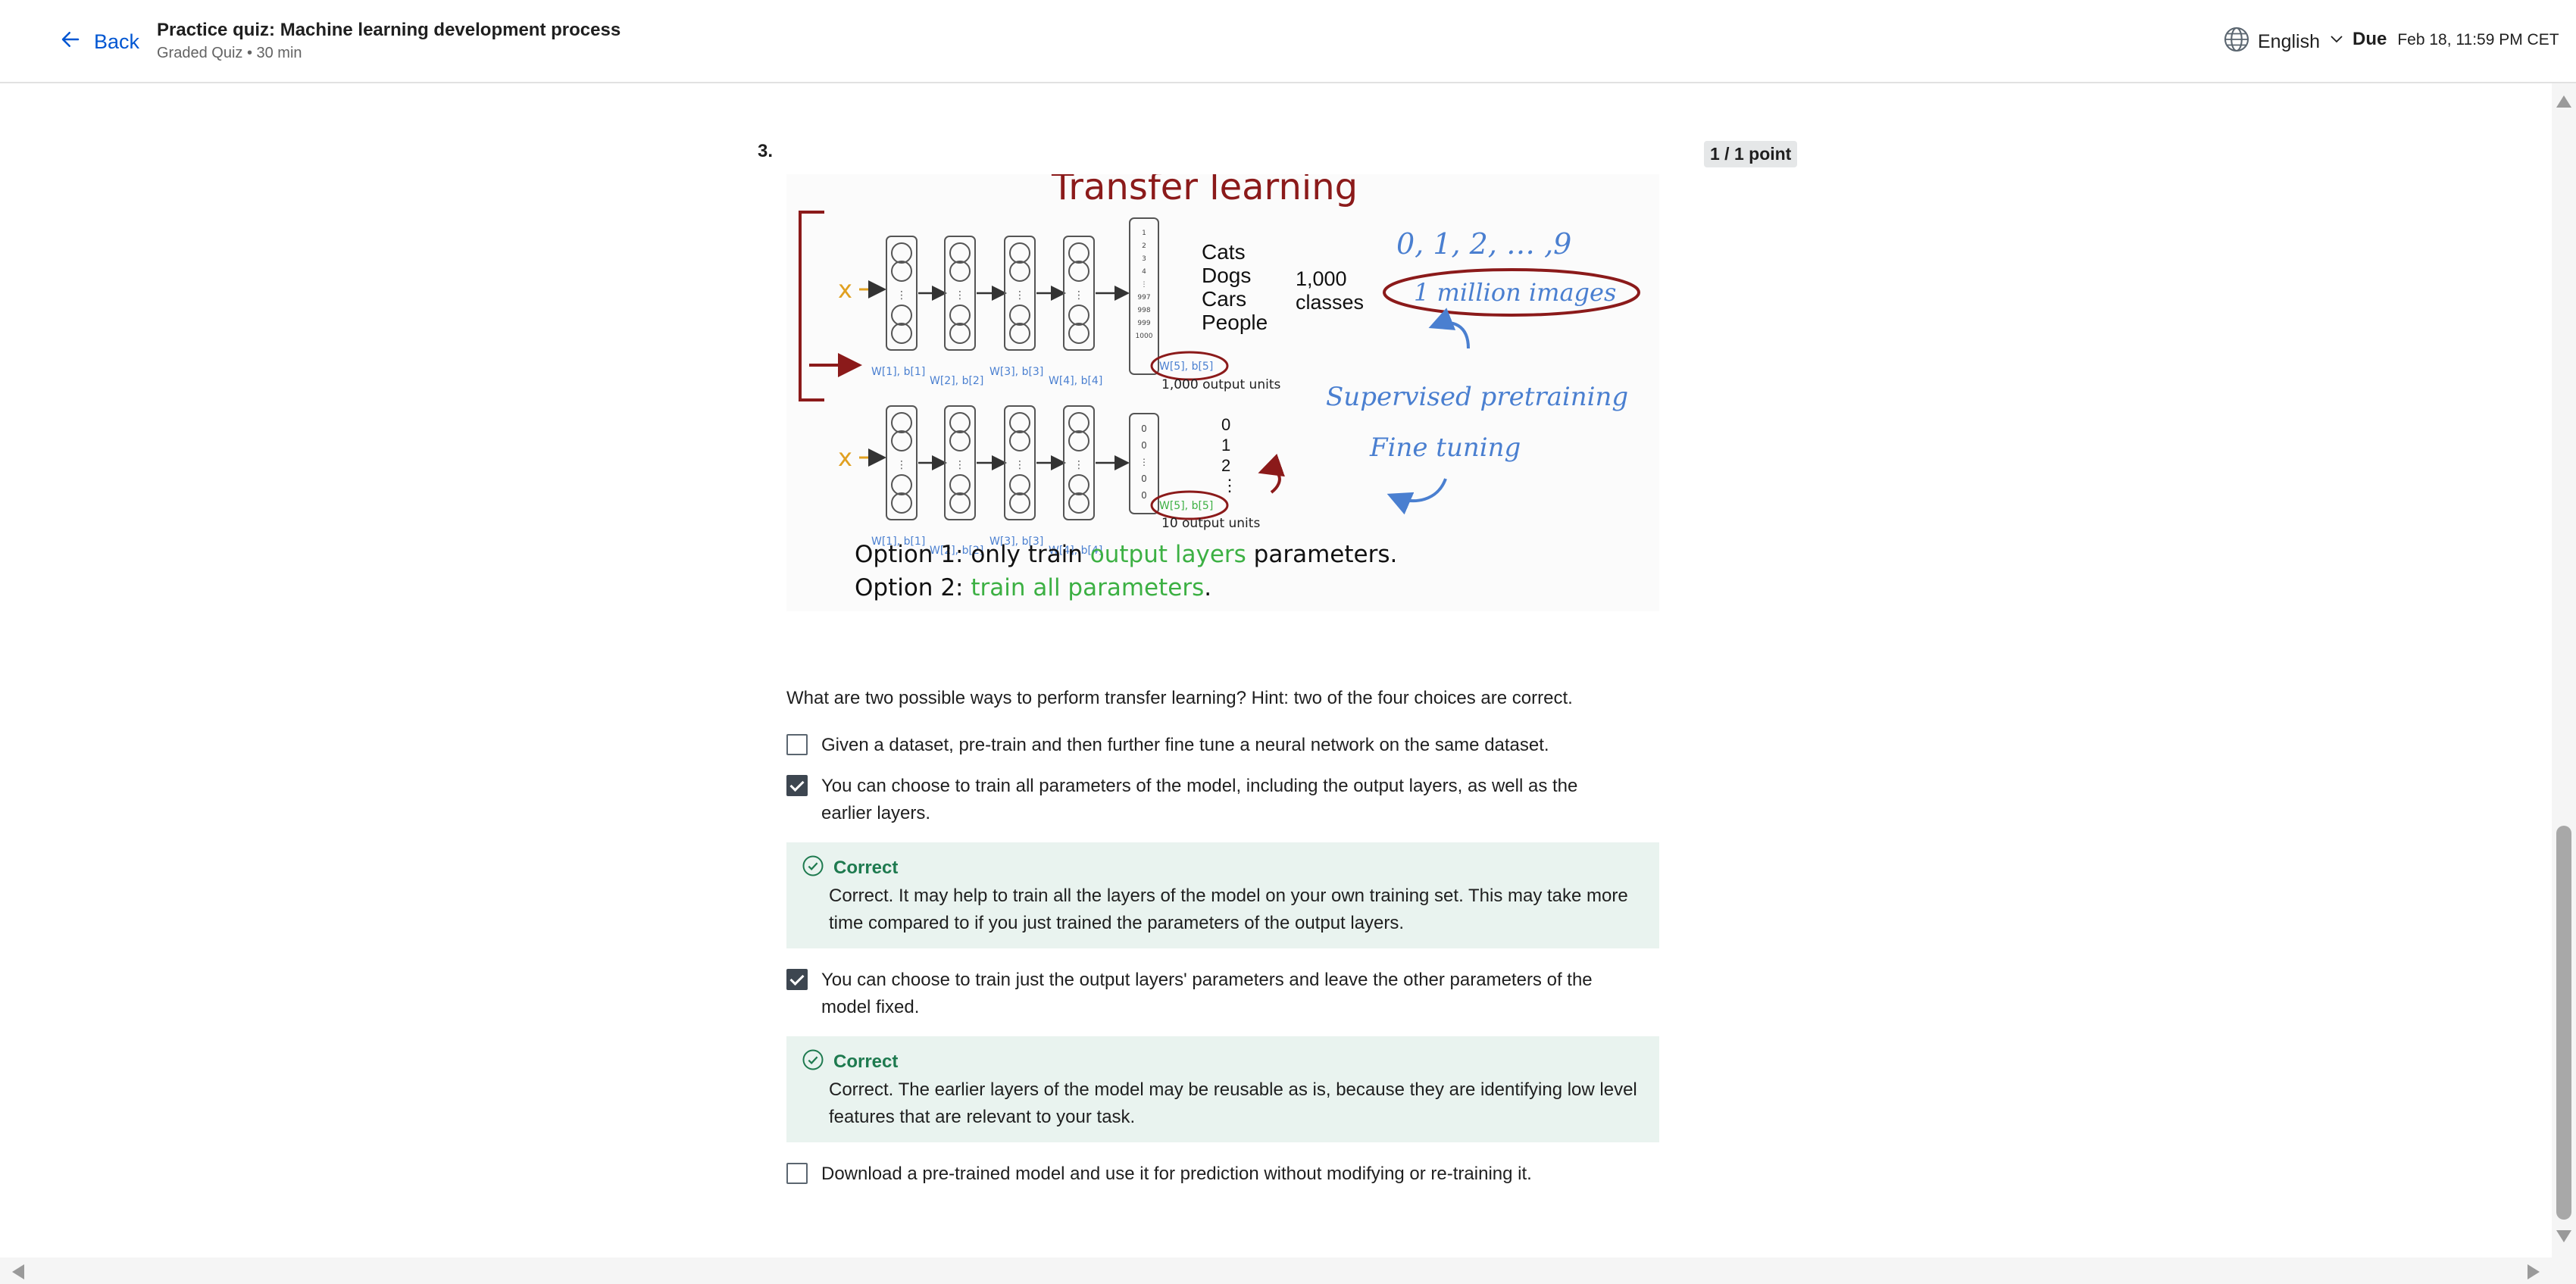 This screenshot has width=2576, height=1284. I want to click on param-label: W[4], b[4], so click(1075, 381).